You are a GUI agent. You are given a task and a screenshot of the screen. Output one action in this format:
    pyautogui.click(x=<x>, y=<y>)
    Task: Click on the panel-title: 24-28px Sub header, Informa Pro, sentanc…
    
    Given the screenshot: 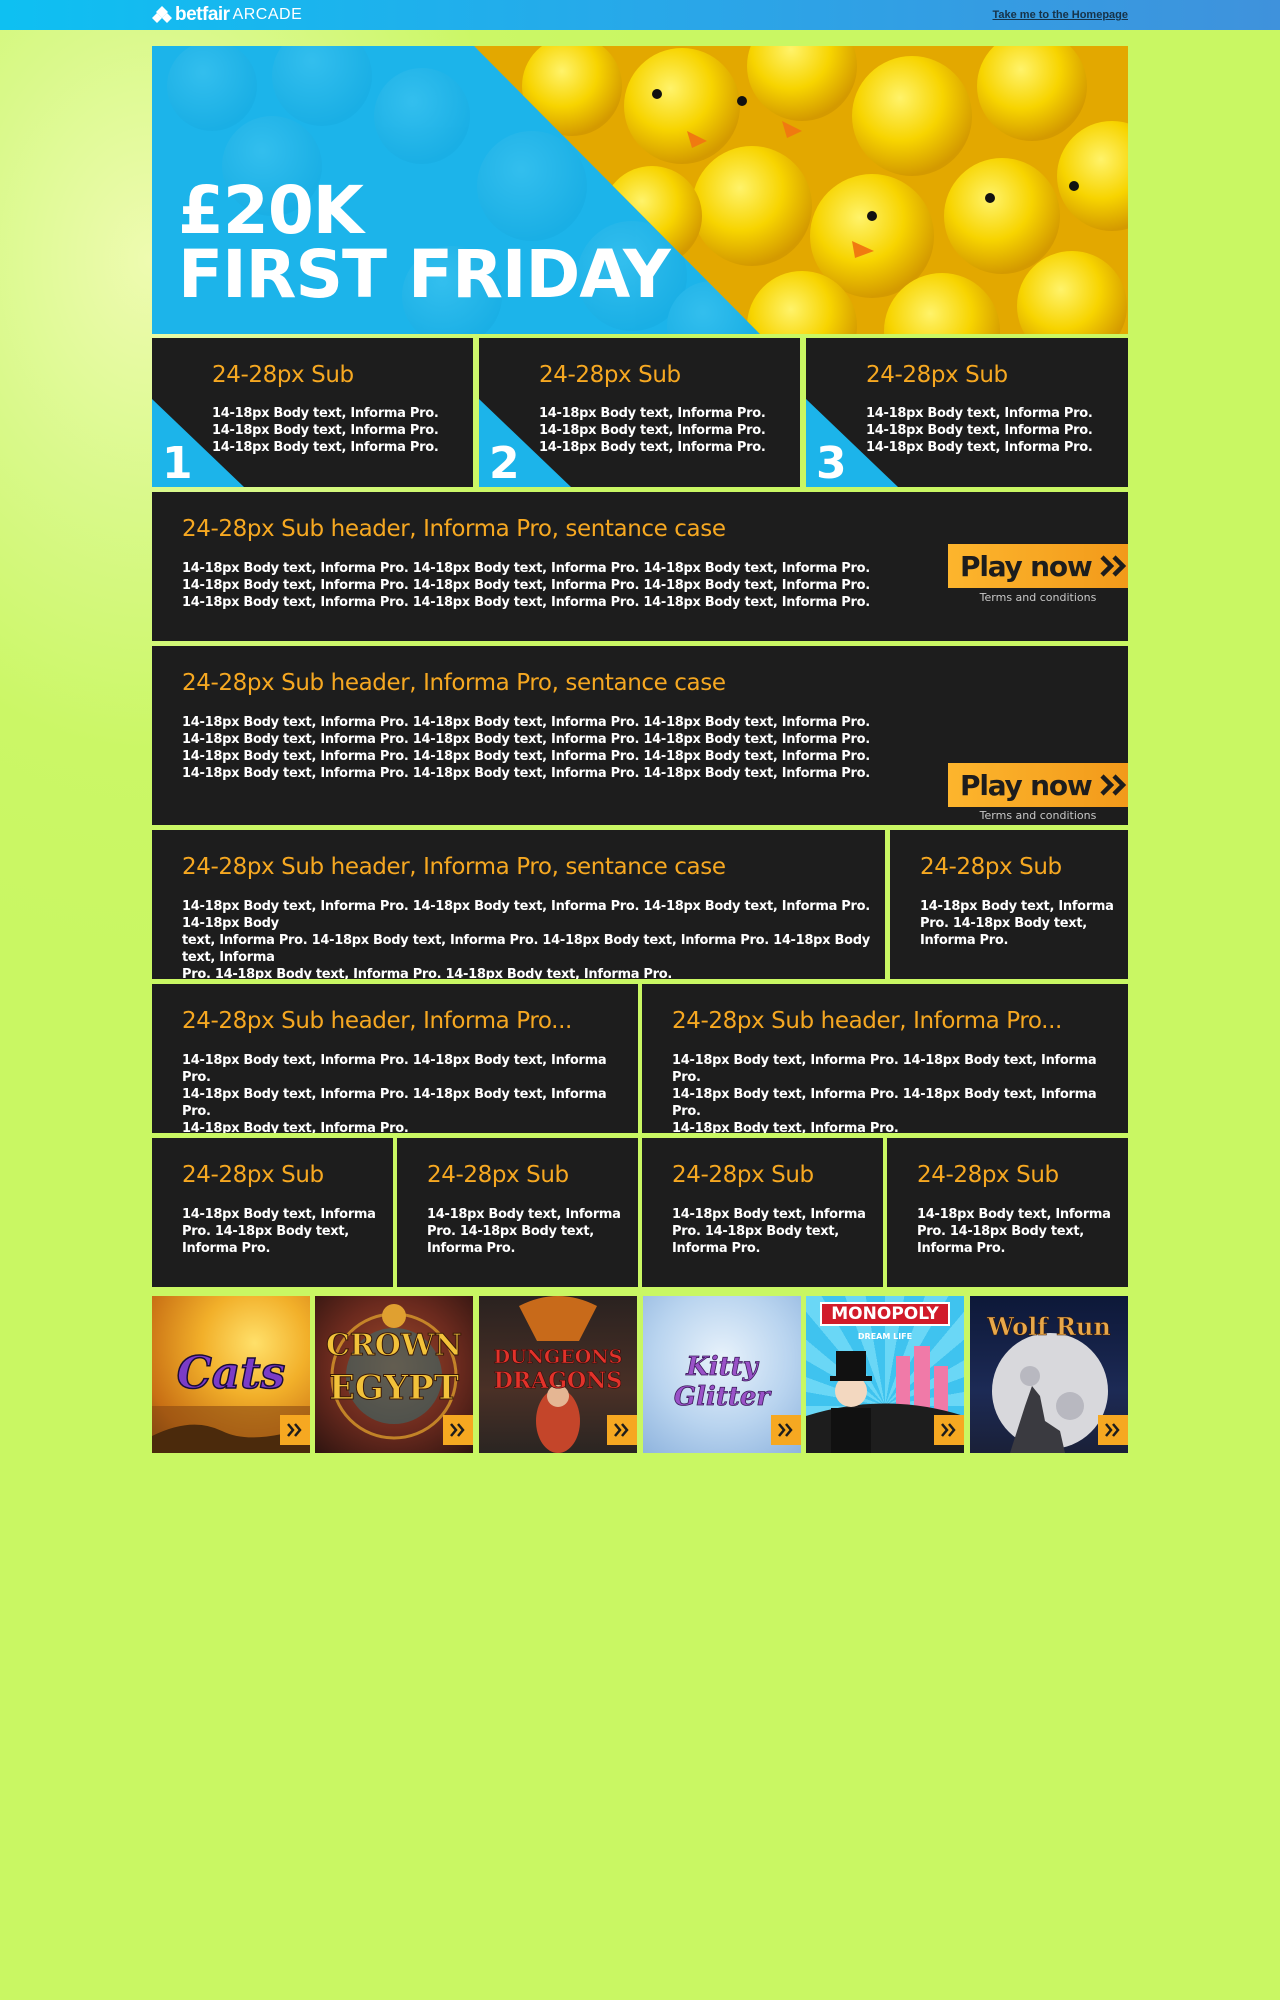 What is the action you would take?
    pyautogui.click(x=454, y=867)
    